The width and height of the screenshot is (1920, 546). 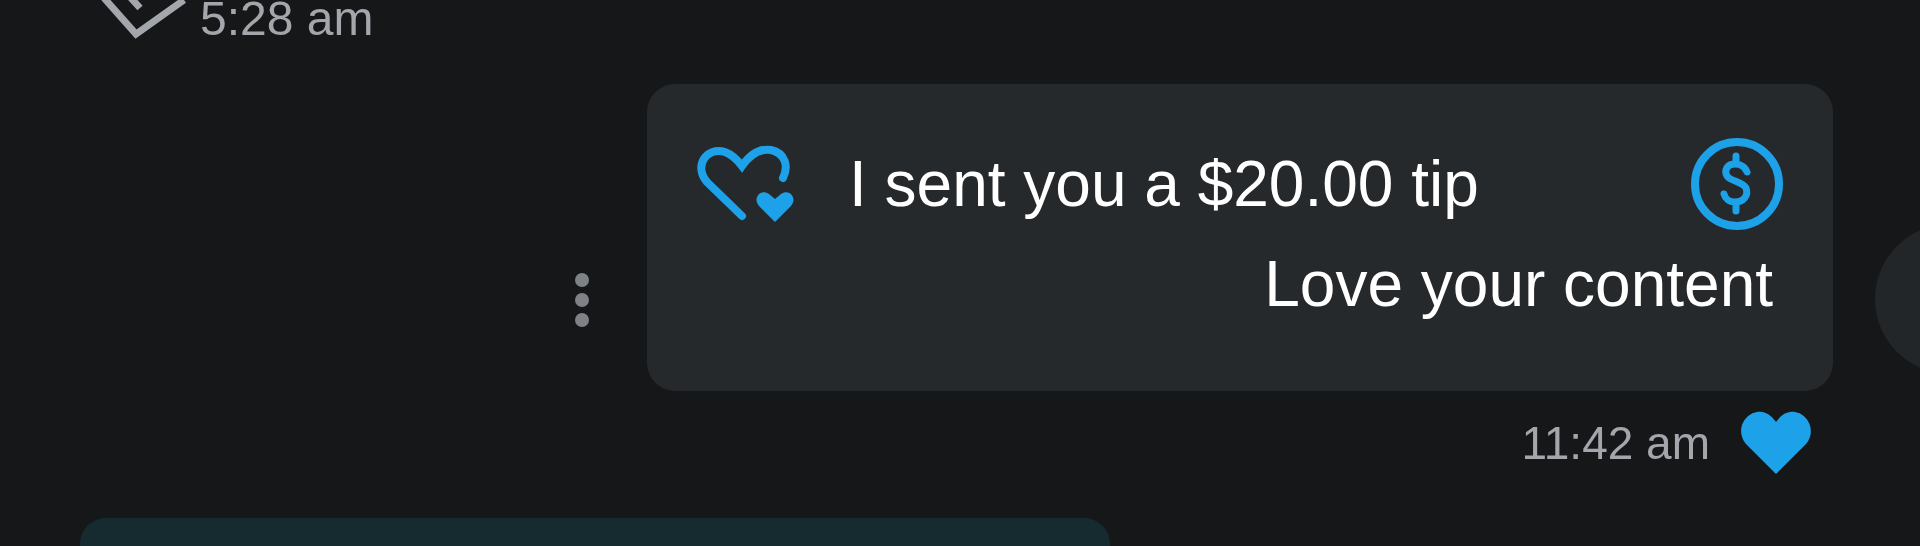 I want to click on more-options-icon, so click(x=582, y=300).